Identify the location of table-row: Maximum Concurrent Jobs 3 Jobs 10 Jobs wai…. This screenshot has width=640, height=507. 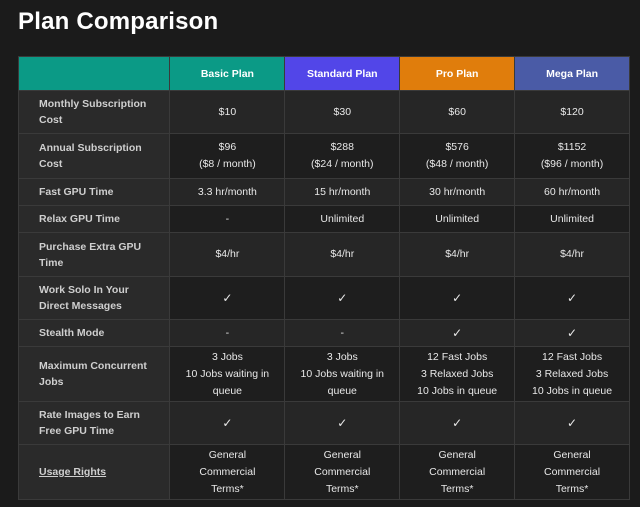
(323, 374).